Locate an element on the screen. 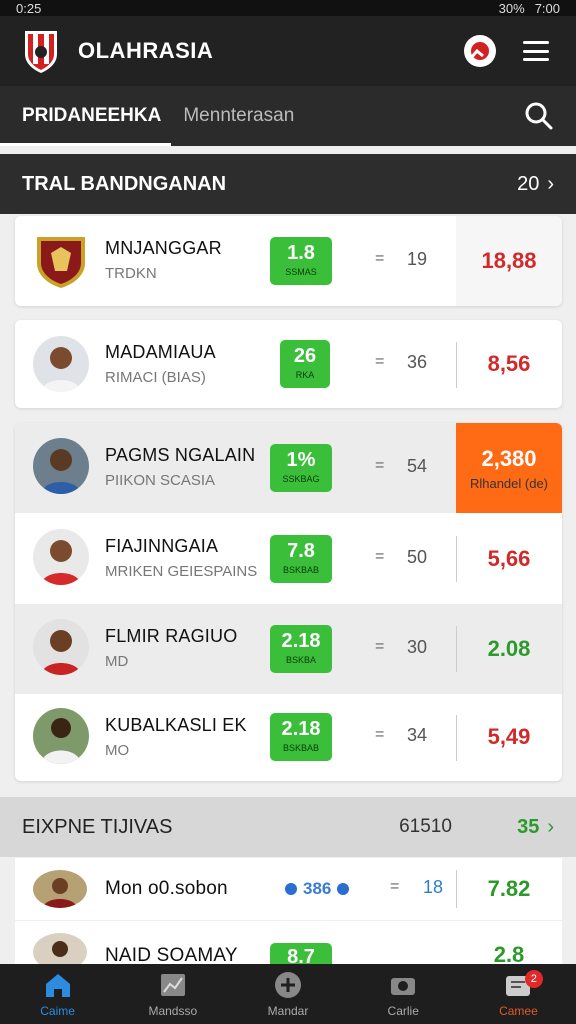 This screenshot has height=1024, width=576. player-team: RIMACI (BIAS) is located at coordinates (155, 377).